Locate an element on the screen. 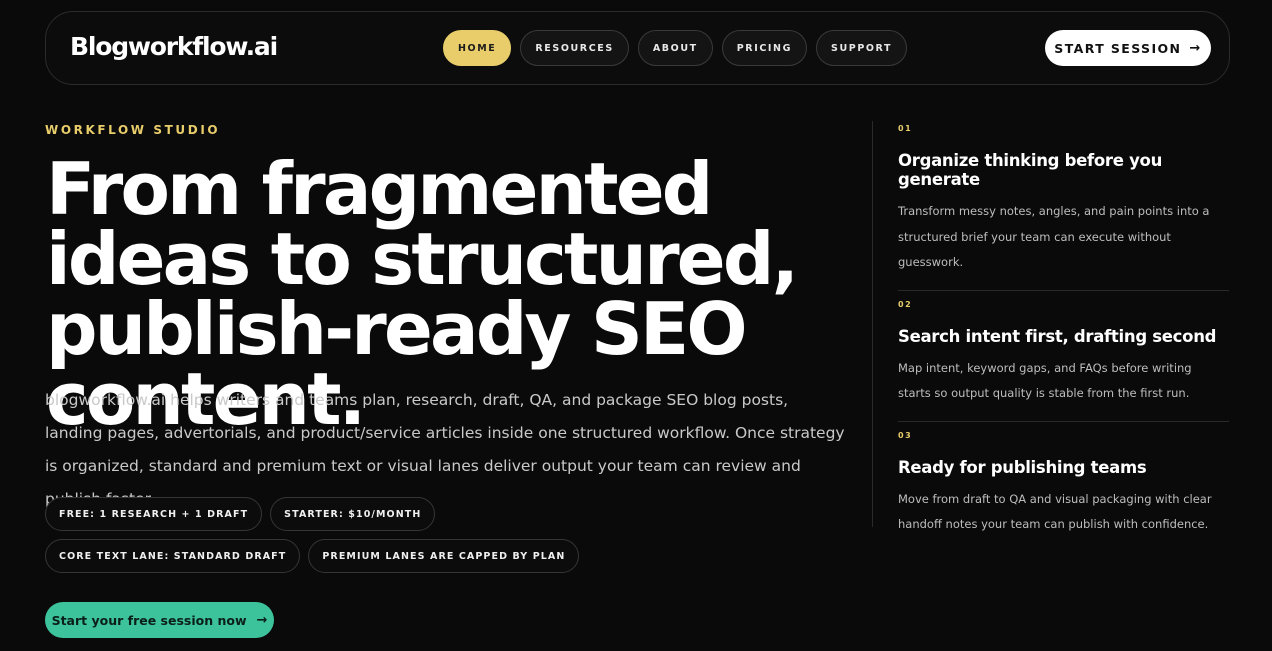  logo: Blogworkflow.ai is located at coordinates (174, 46).